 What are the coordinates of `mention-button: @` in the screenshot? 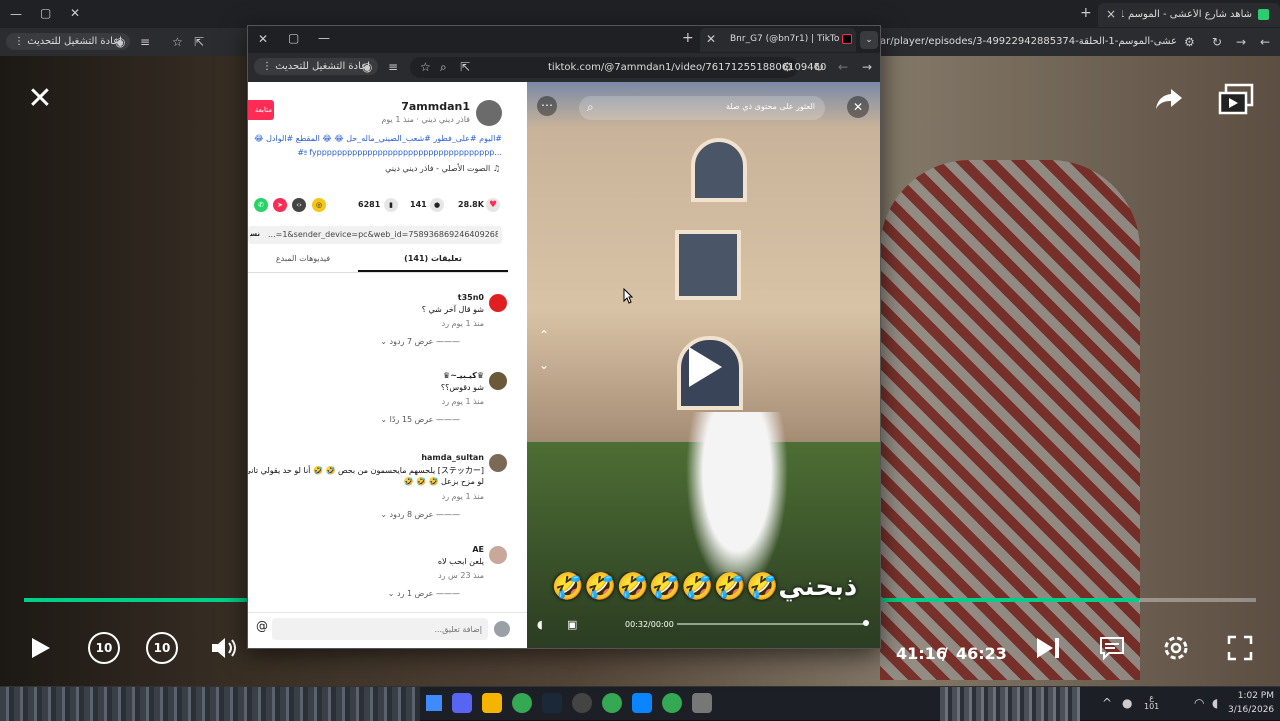 It's located at (262, 626).